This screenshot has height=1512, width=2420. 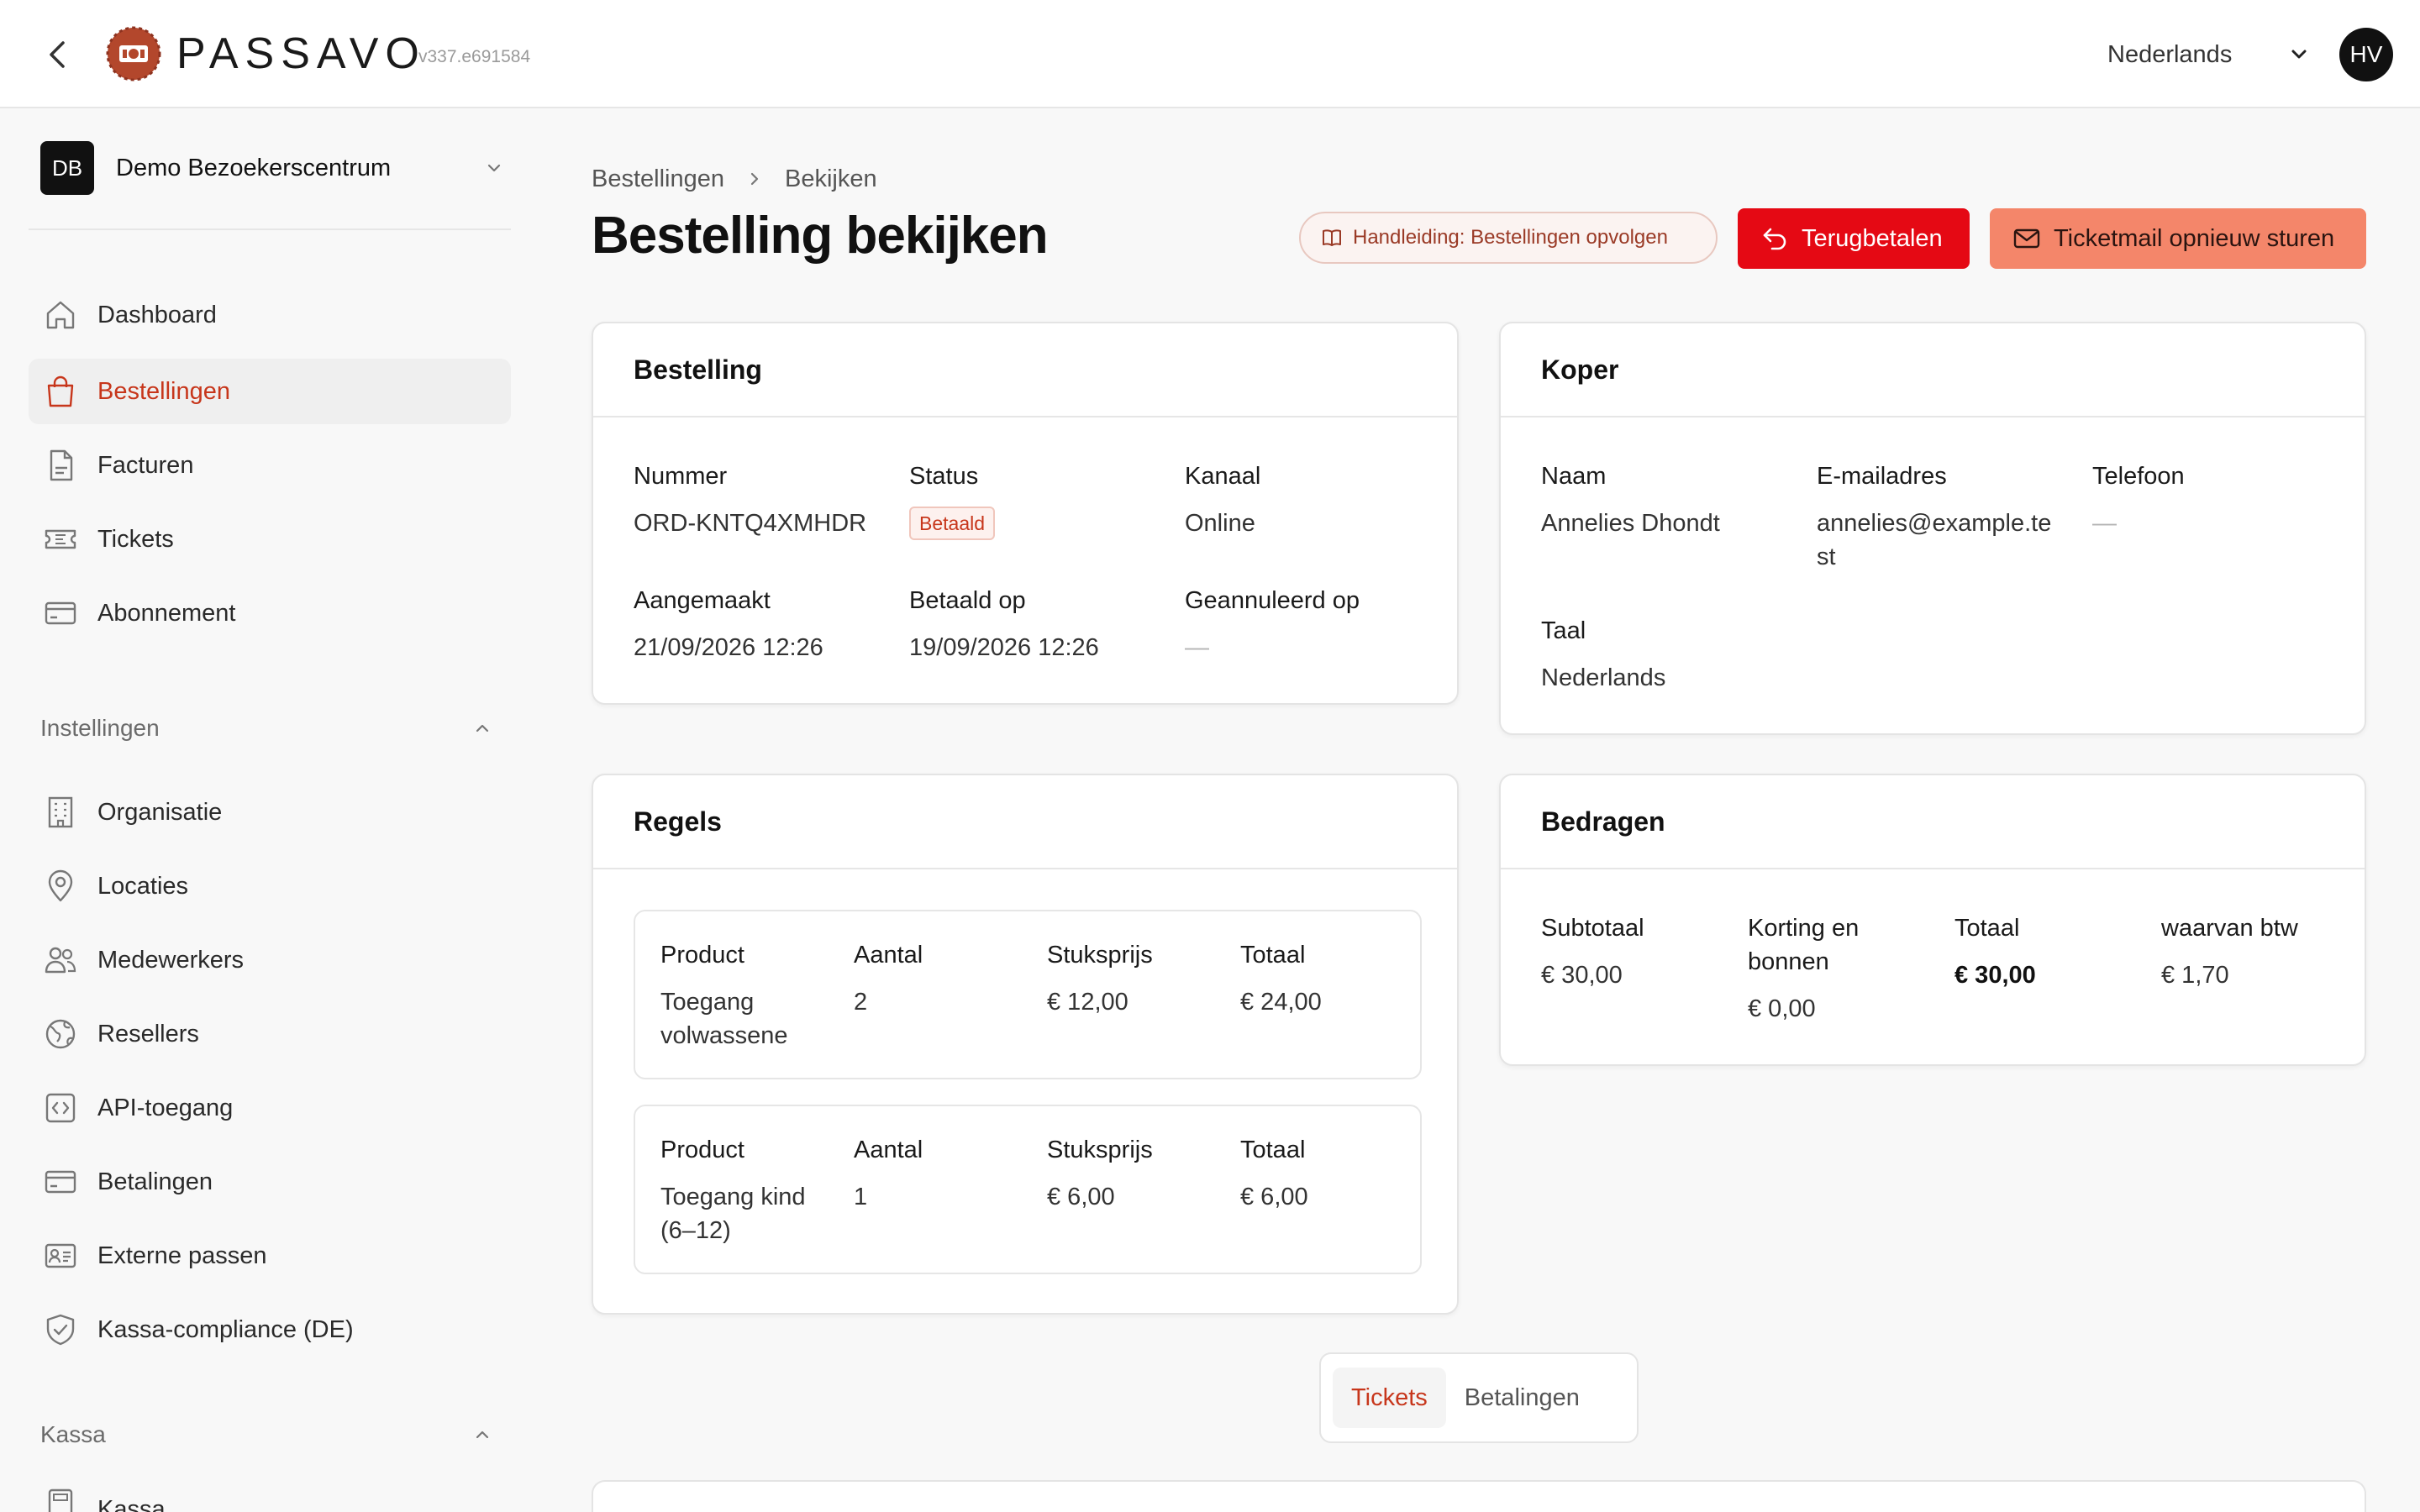 I want to click on section-instellingen: Instellingen, so click(x=276, y=728).